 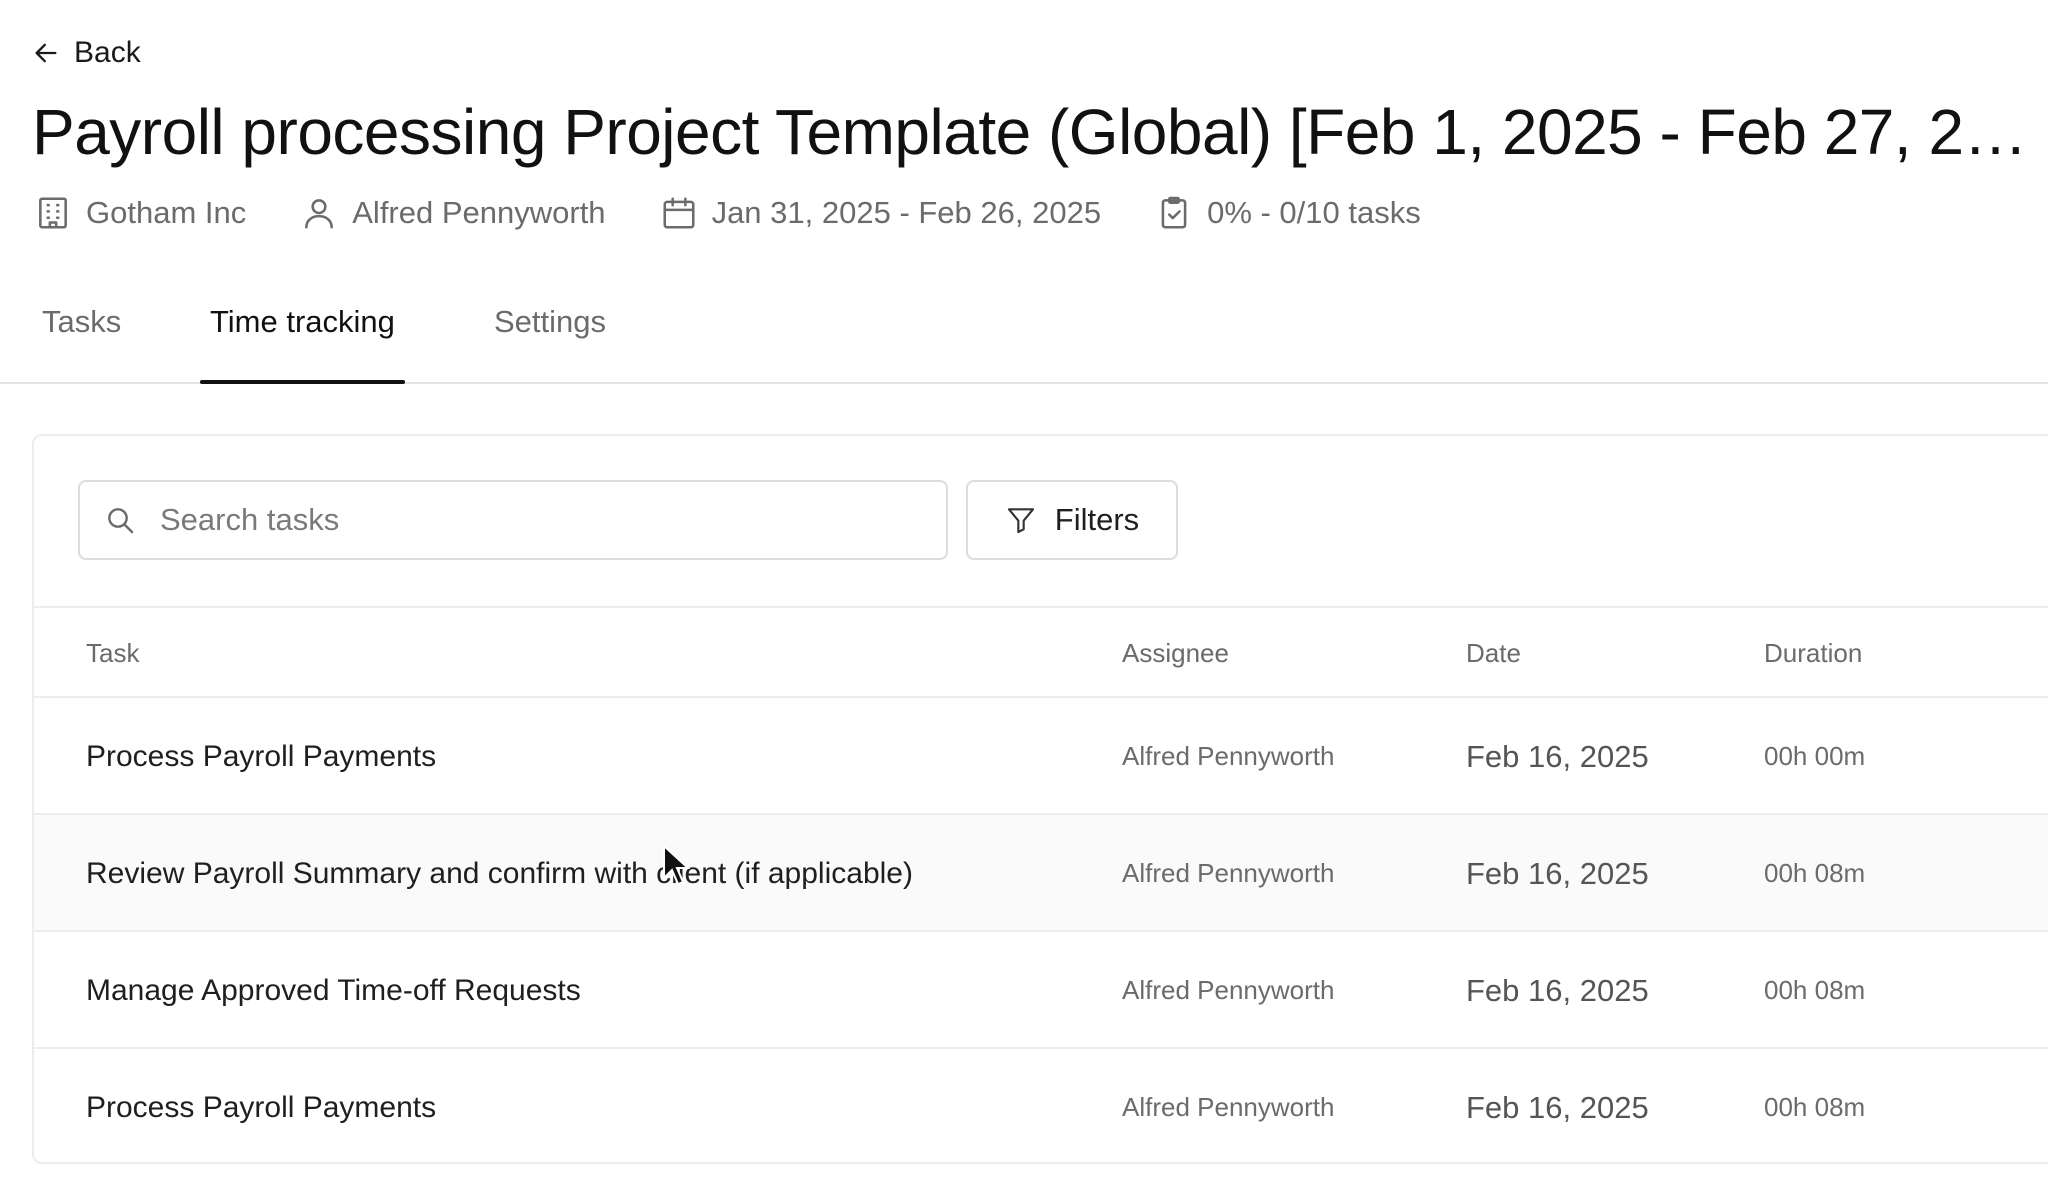 I want to click on meta-progress: 0% - 0/10 tasks, so click(x=1288, y=213).